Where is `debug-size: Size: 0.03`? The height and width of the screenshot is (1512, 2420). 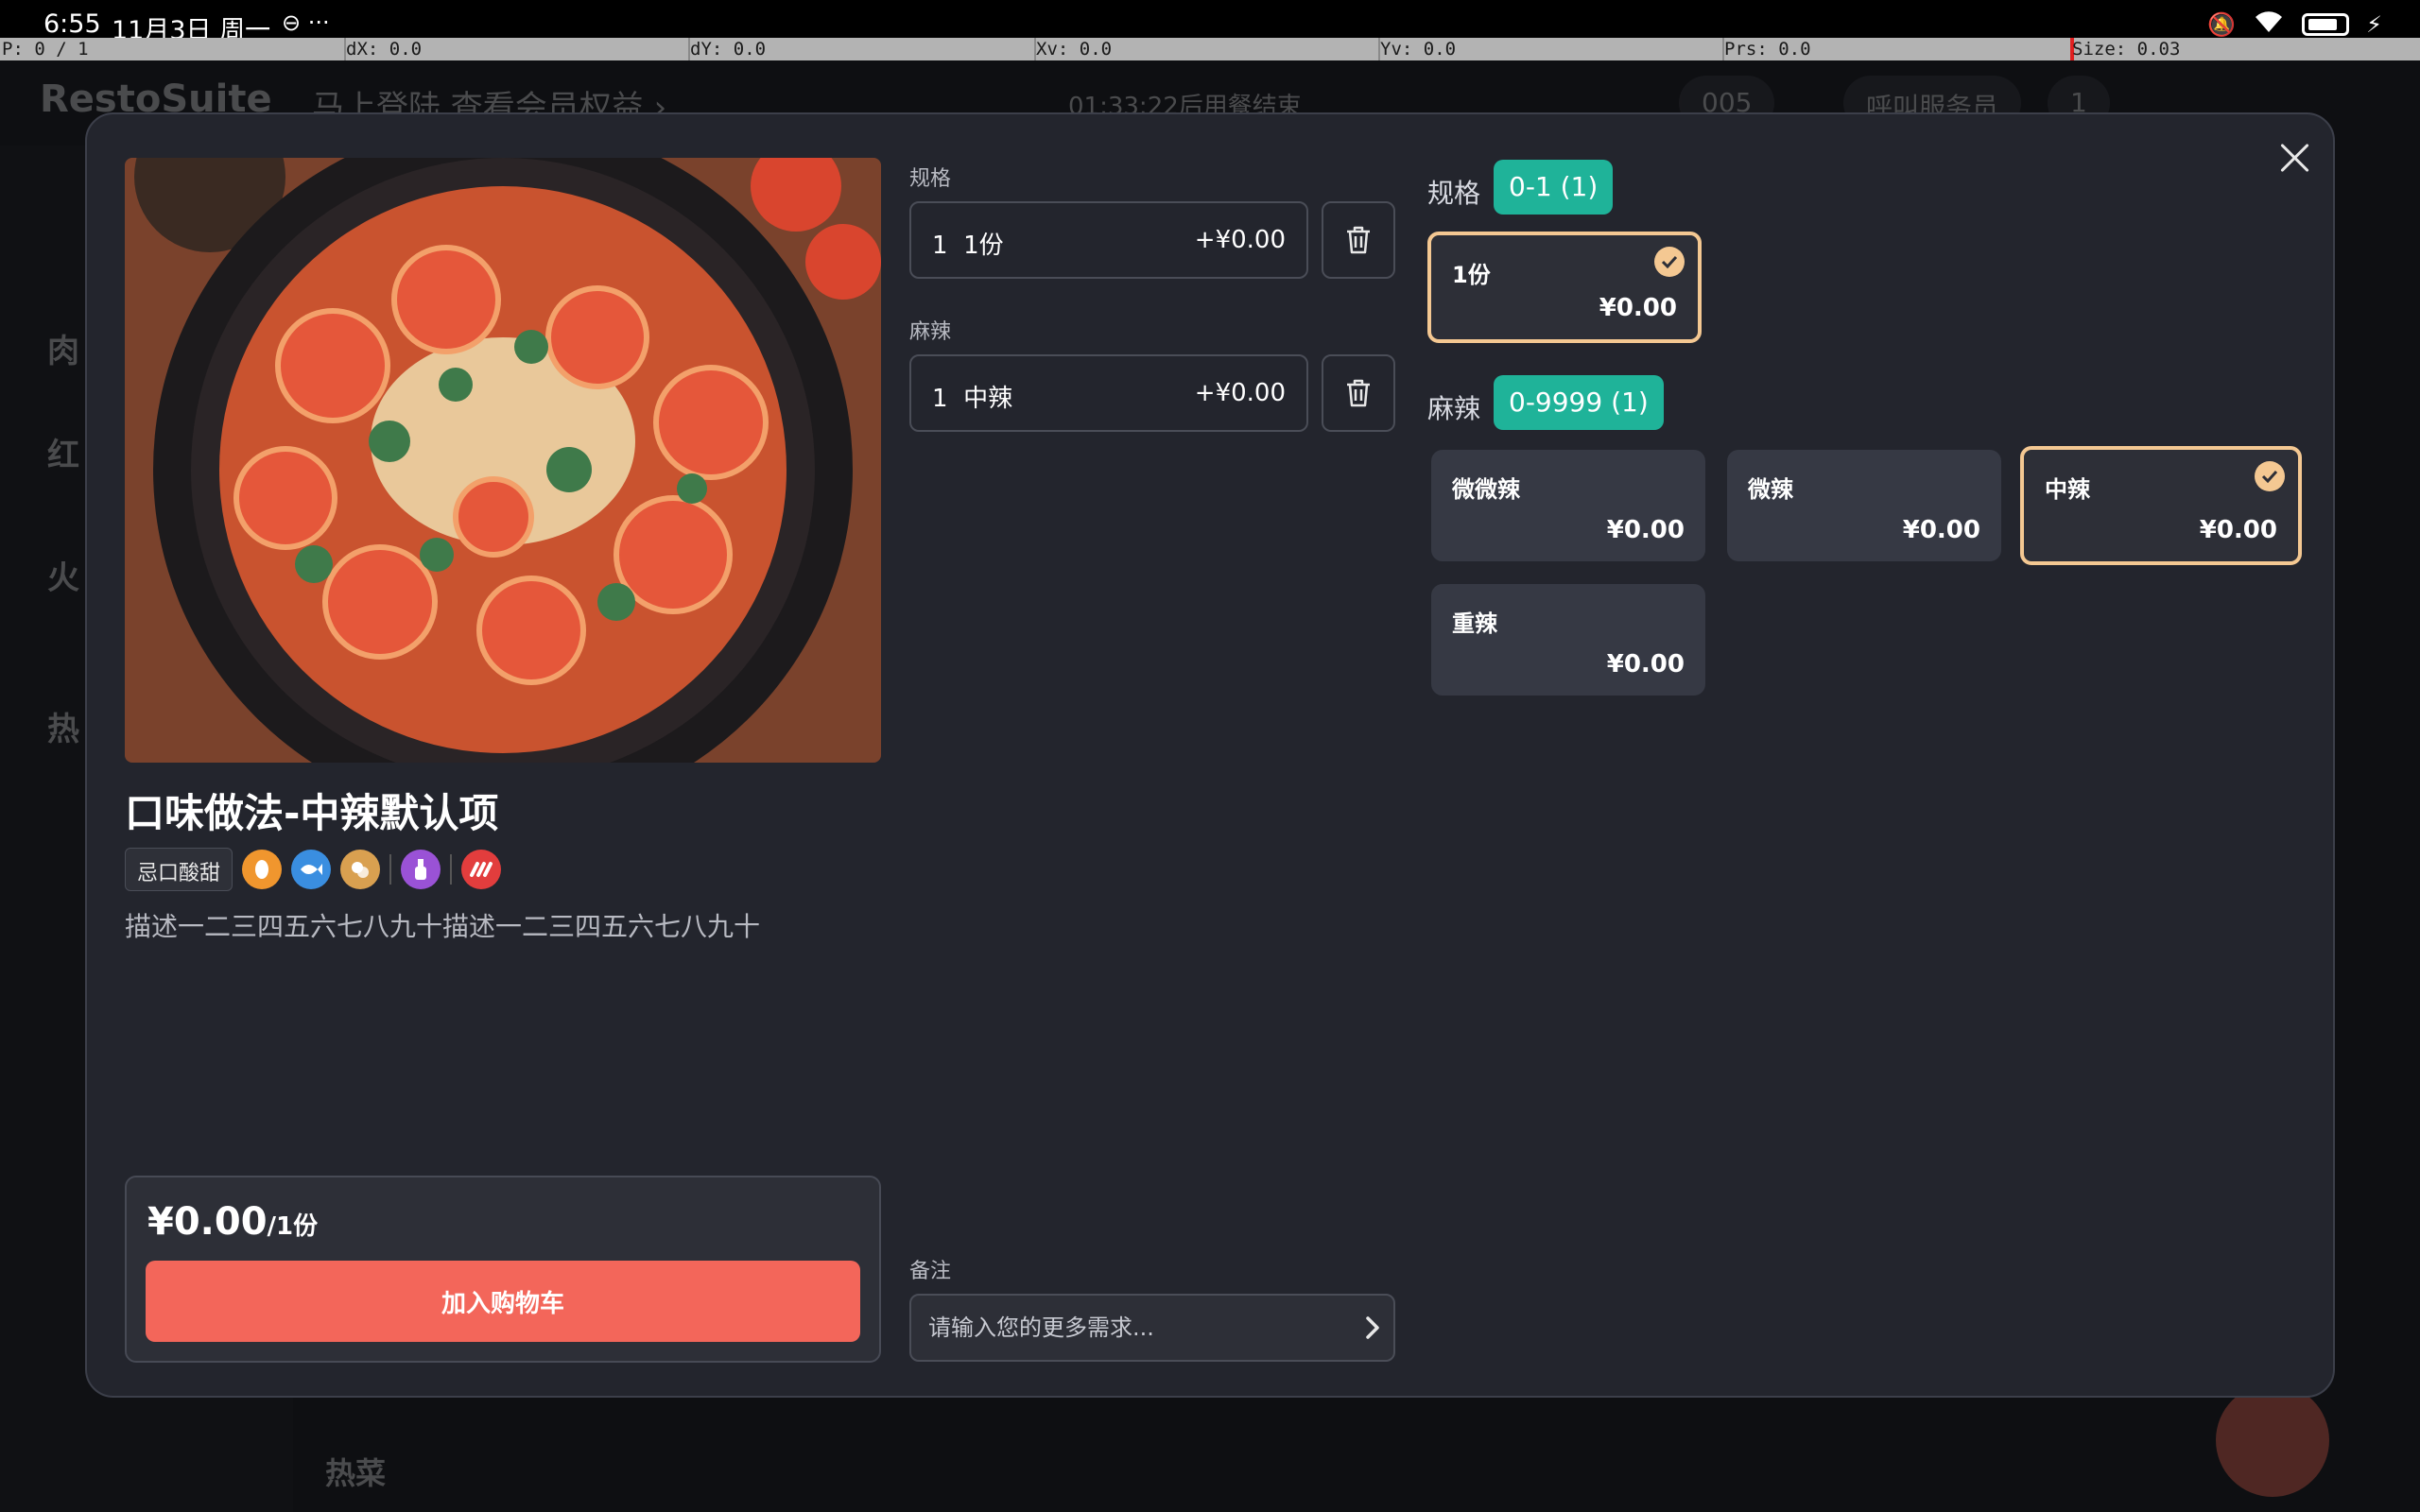 debug-size: Size: 0.03 is located at coordinates (2126, 49).